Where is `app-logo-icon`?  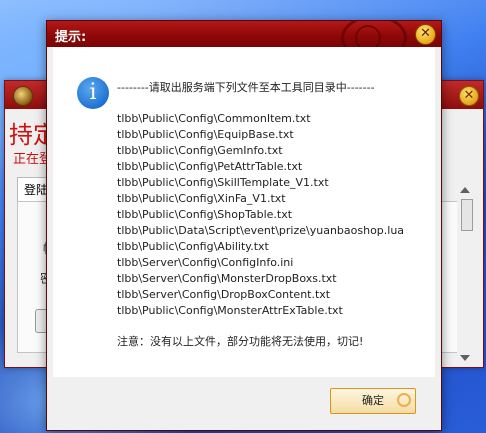
app-logo-icon is located at coordinates (23, 96).